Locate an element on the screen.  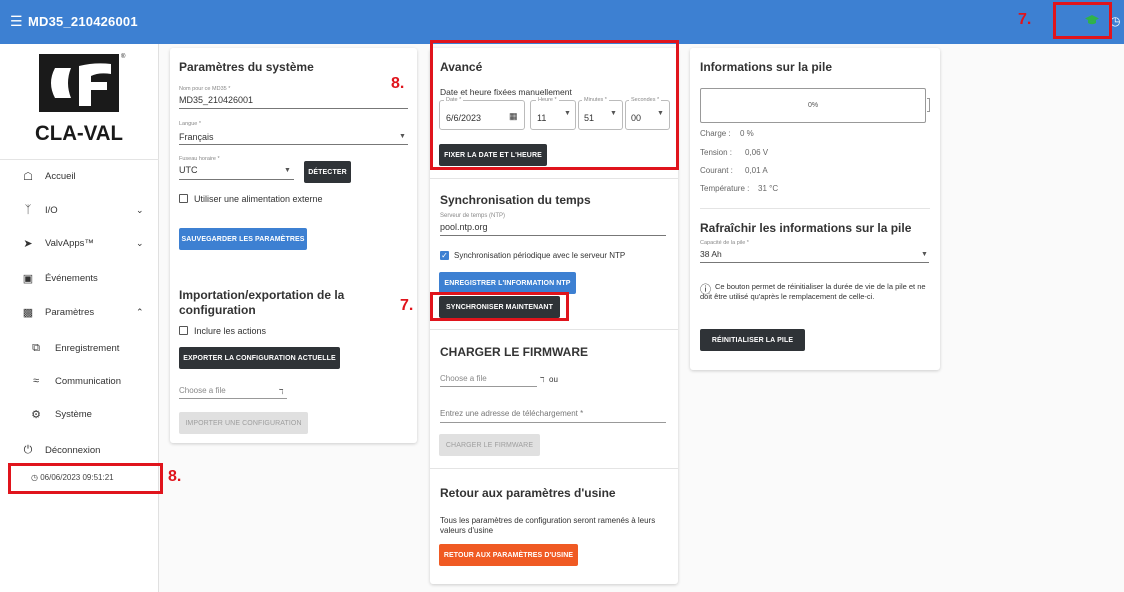
copy-icon: ⧉ is located at coordinates (36, 347).